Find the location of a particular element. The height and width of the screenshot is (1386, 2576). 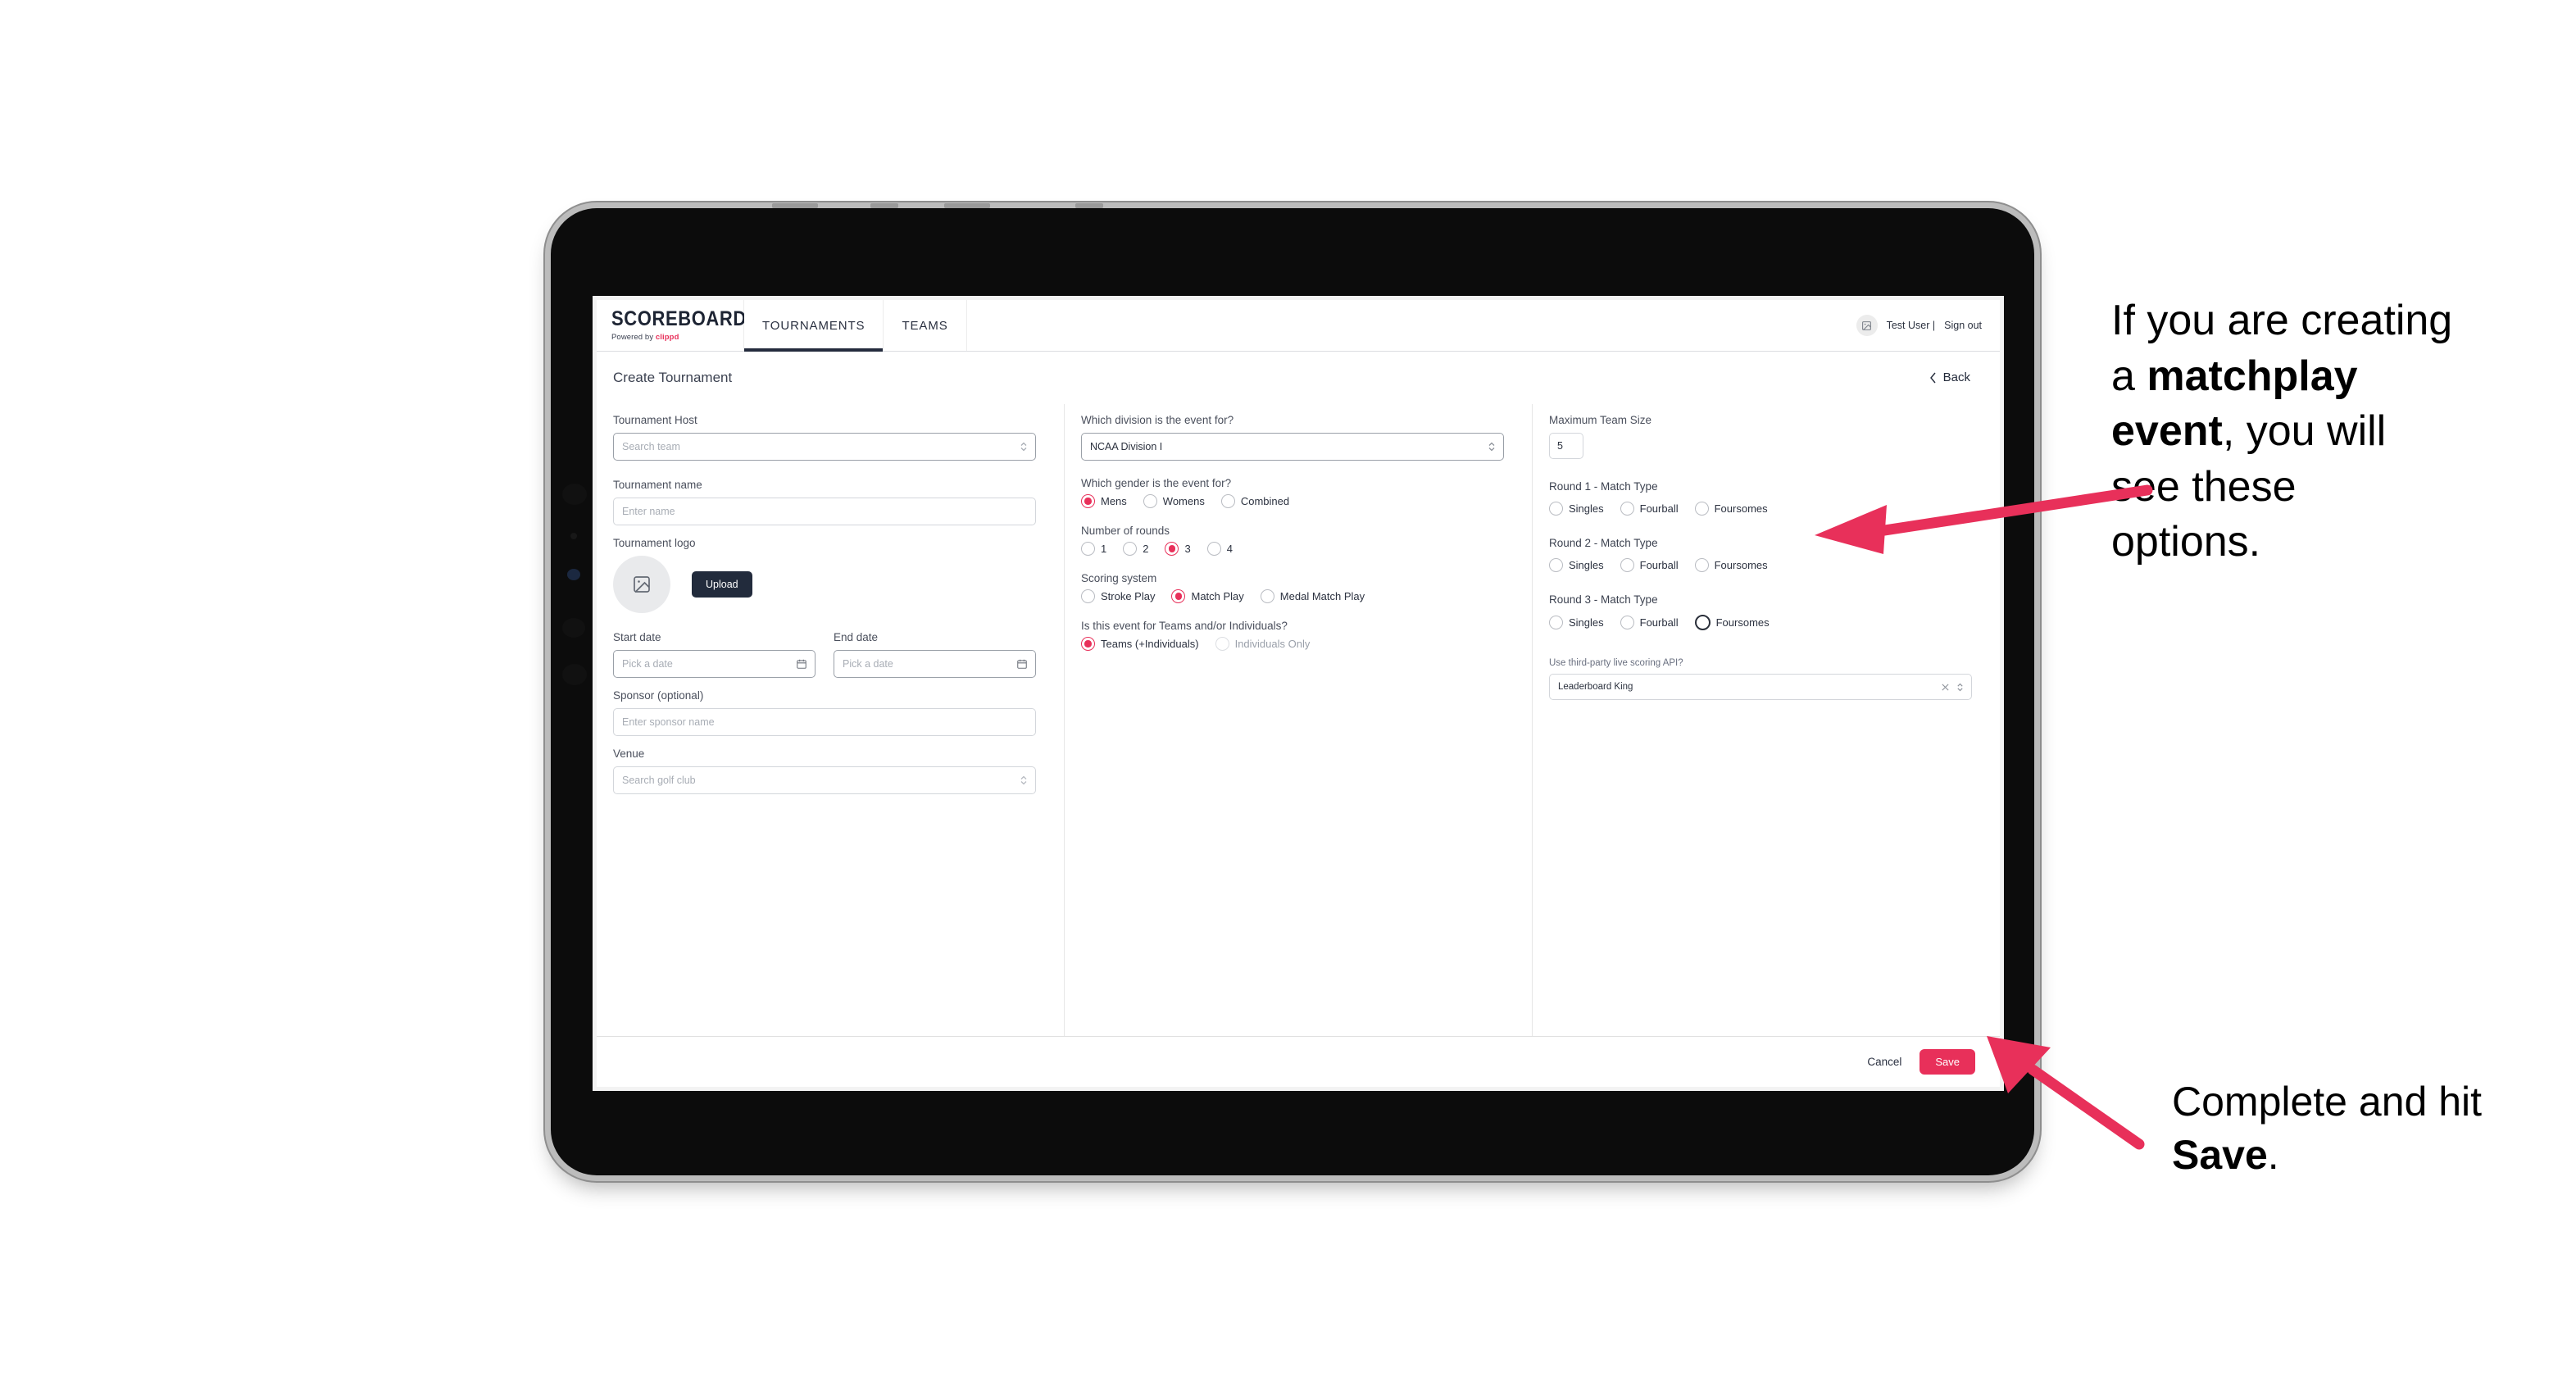

round-1-option-foursomes: Foursomes is located at coordinates (1731, 509).